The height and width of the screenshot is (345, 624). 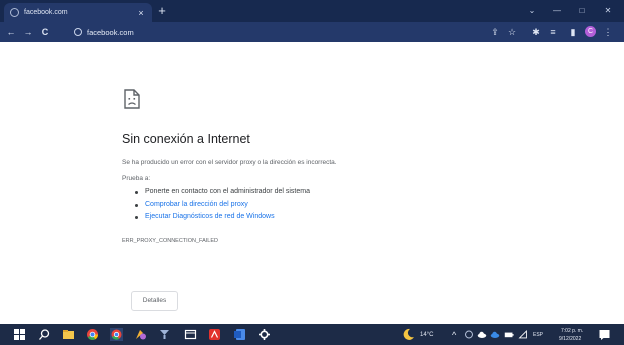 I want to click on address-bar: facebook.com, so click(x=298, y=32).